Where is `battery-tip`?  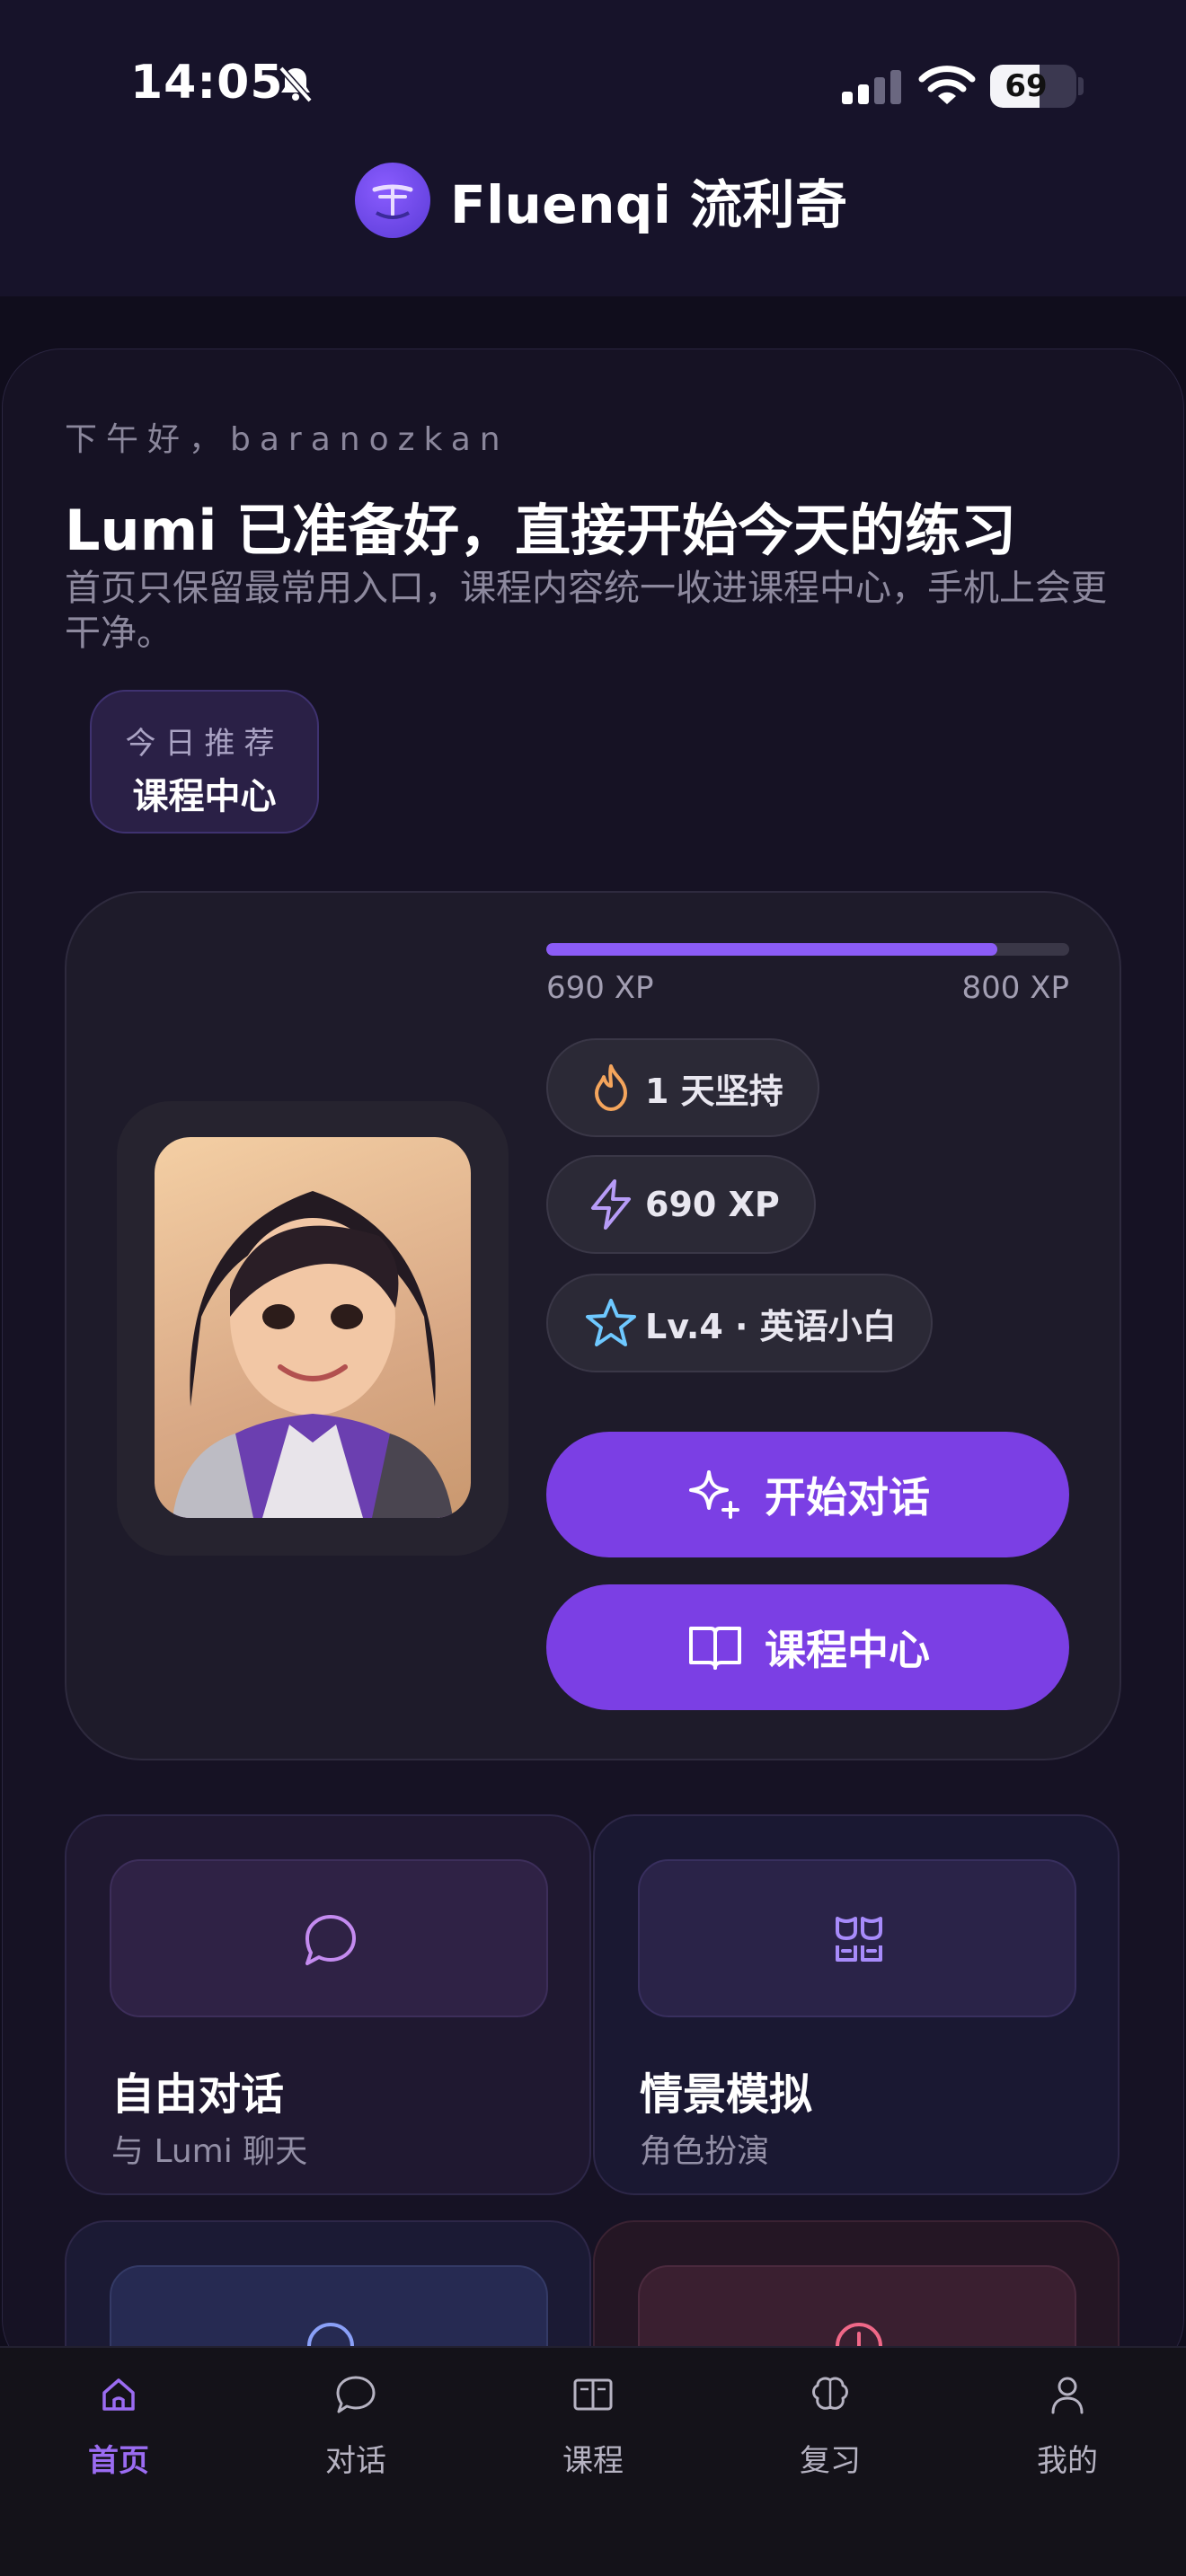
battery-tip is located at coordinates (1081, 86).